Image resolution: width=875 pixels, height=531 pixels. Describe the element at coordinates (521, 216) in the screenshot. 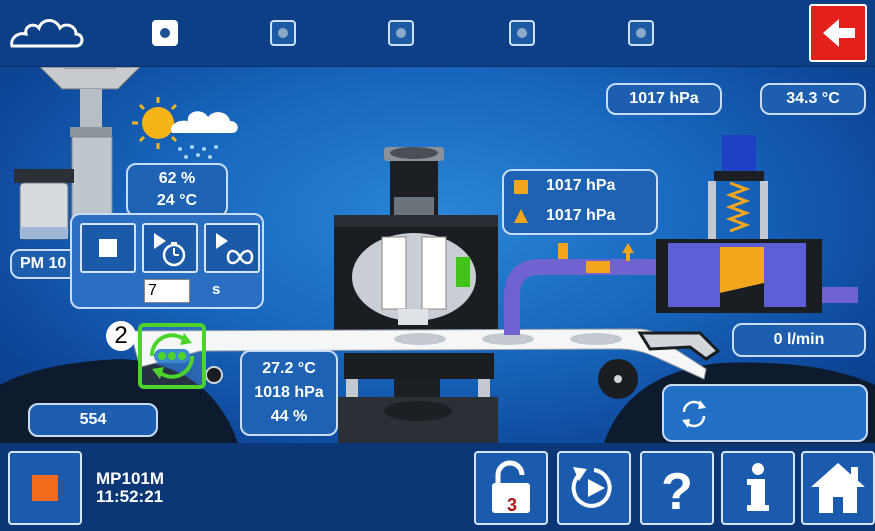

I see `triangle-marker-icon` at that location.